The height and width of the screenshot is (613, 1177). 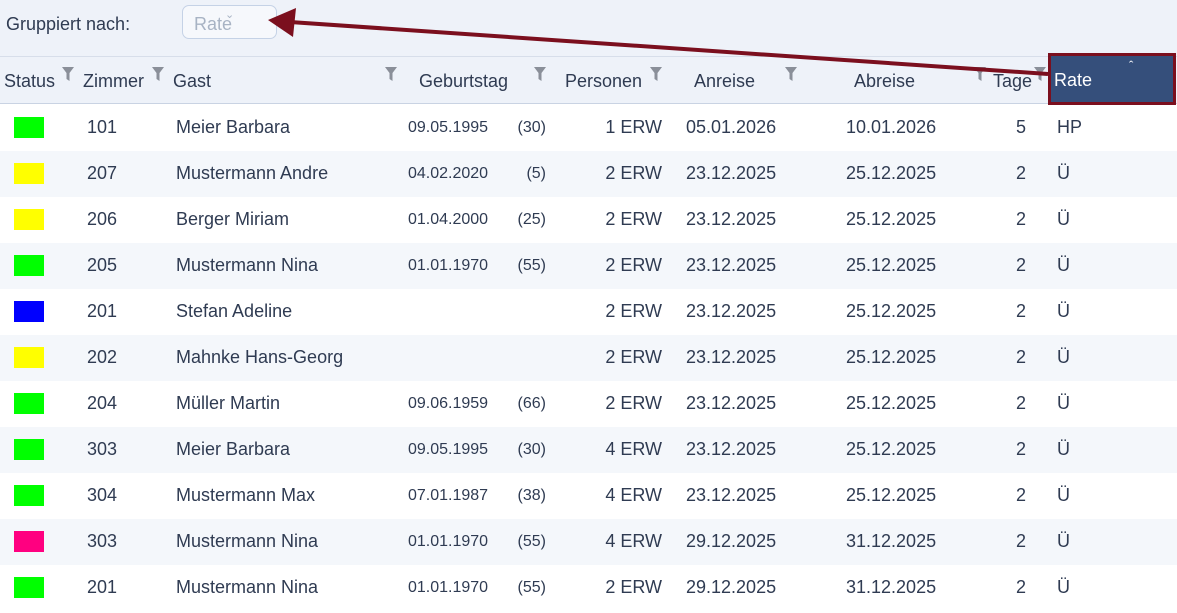 What do you see at coordinates (448, 403) in the screenshot?
I see `cell-geburtstag: 09.06.1959` at bounding box center [448, 403].